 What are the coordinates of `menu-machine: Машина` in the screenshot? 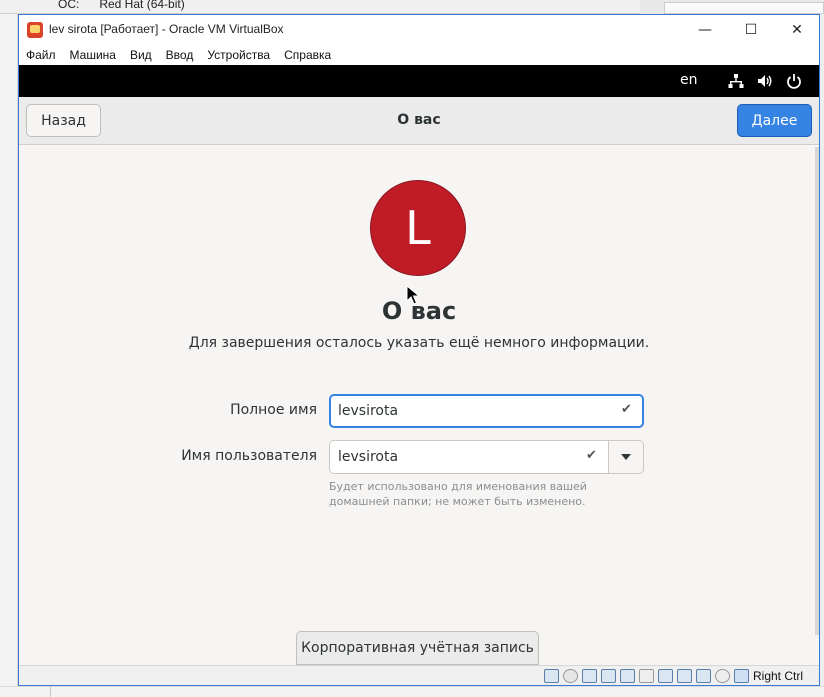 It's located at (93, 55).